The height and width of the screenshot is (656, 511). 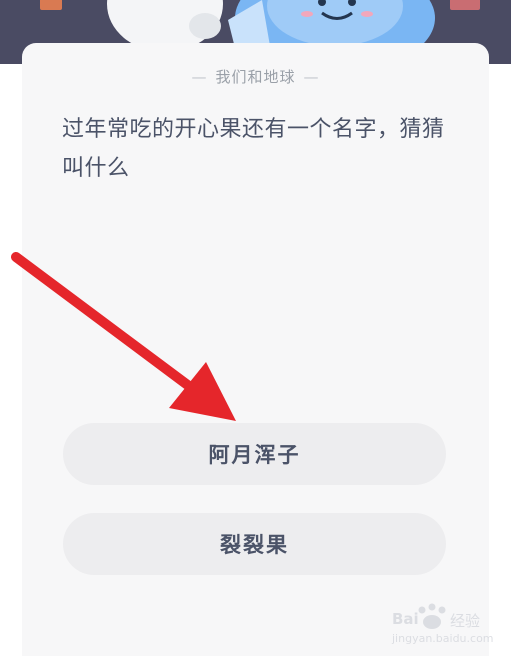 What do you see at coordinates (443, 638) in the screenshot?
I see `watermark-url: jingyan.baidu.com` at bounding box center [443, 638].